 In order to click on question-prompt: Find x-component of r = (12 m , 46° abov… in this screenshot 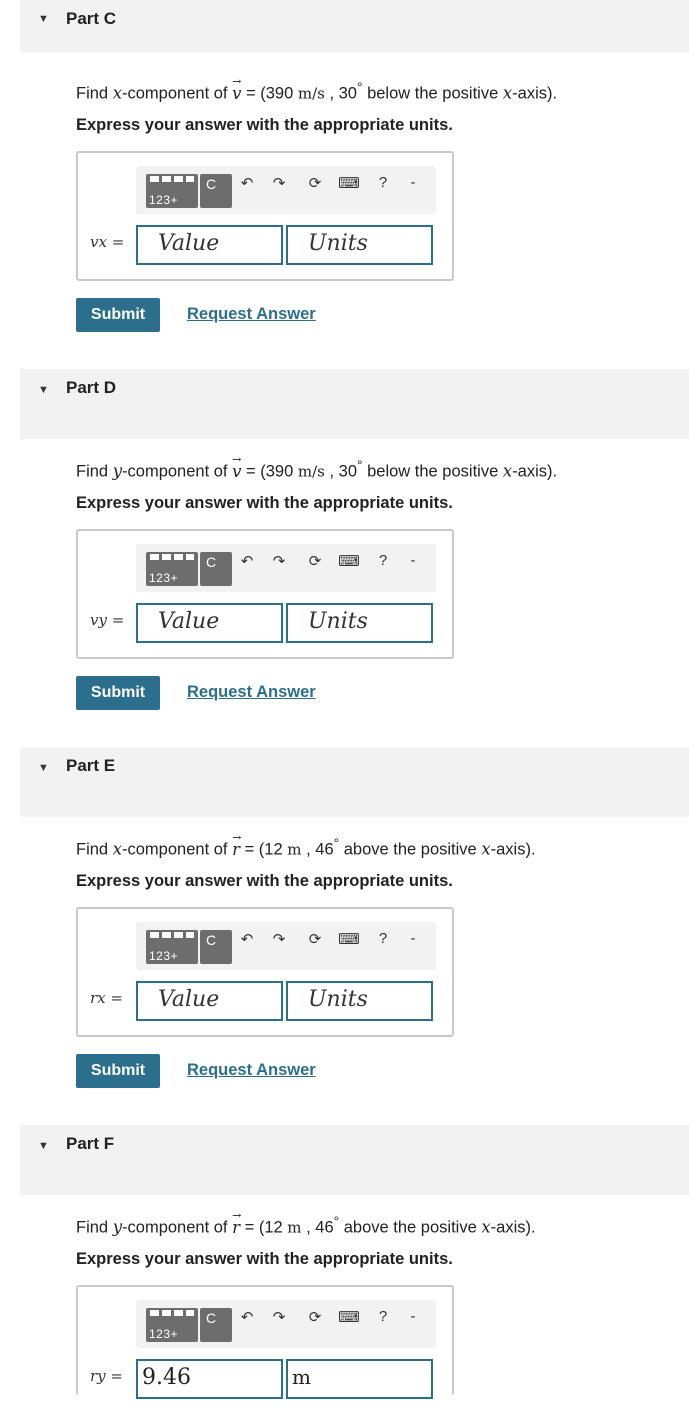, I will do `click(306, 845)`.